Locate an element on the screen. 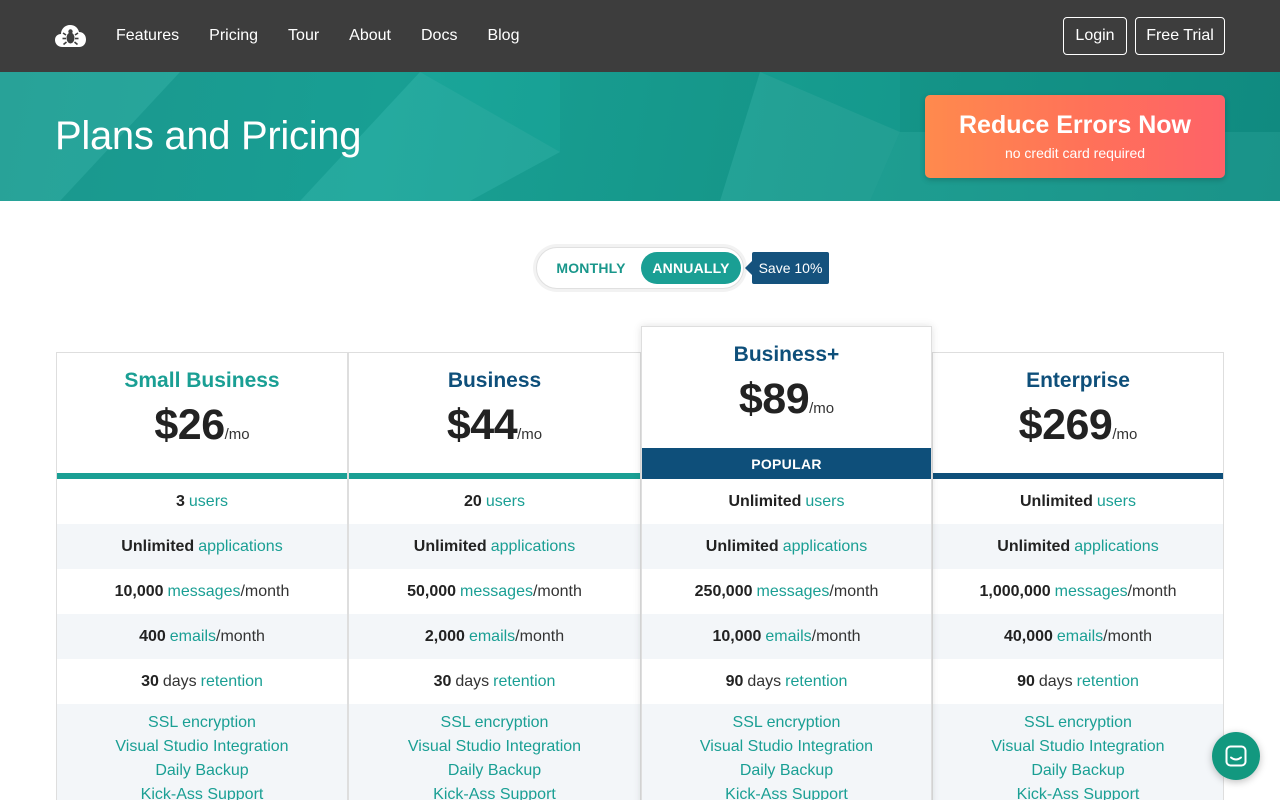 Image resolution: width=1280 pixels, height=800 pixels. plan-row-messages: 1,000,000 messages/month is located at coordinates (1078, 591).